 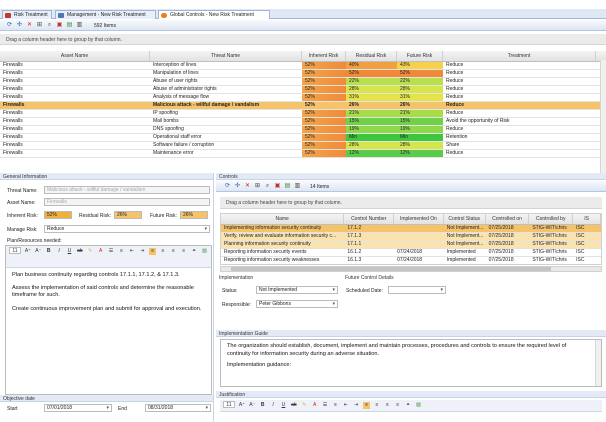 I want to click on controls-refresh-icon: ⟳, so click(x=227, y=186).